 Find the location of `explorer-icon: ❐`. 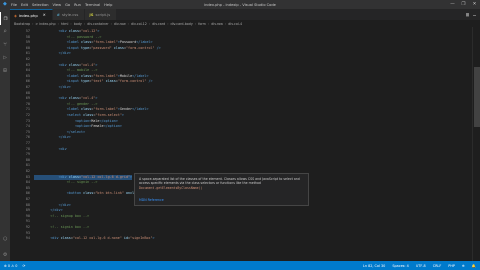

explorer-icon: ❐ is located at coordinates (5, 18).